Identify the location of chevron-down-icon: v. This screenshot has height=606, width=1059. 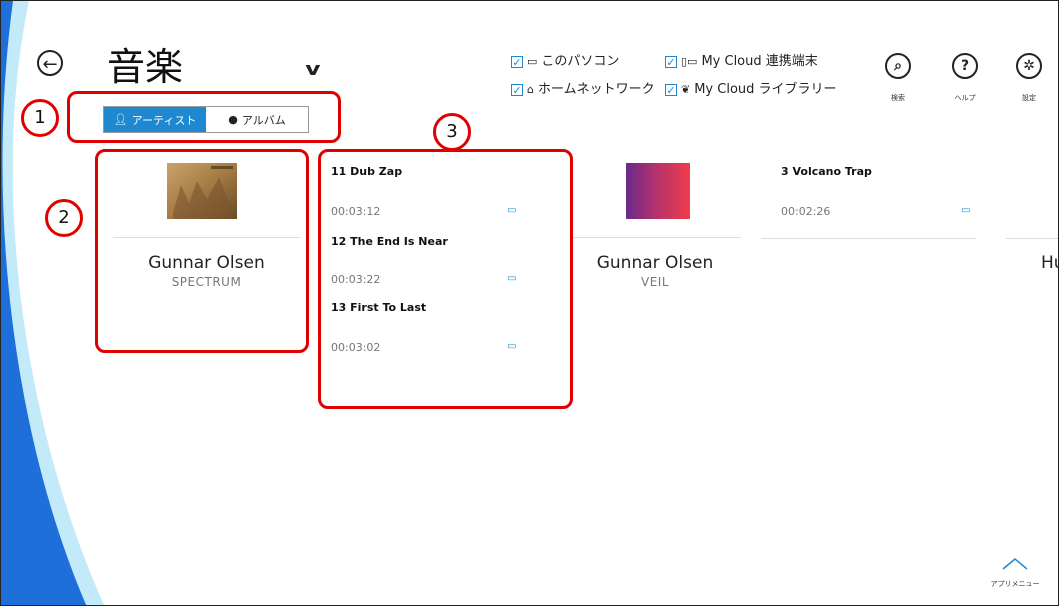
(312, 69).